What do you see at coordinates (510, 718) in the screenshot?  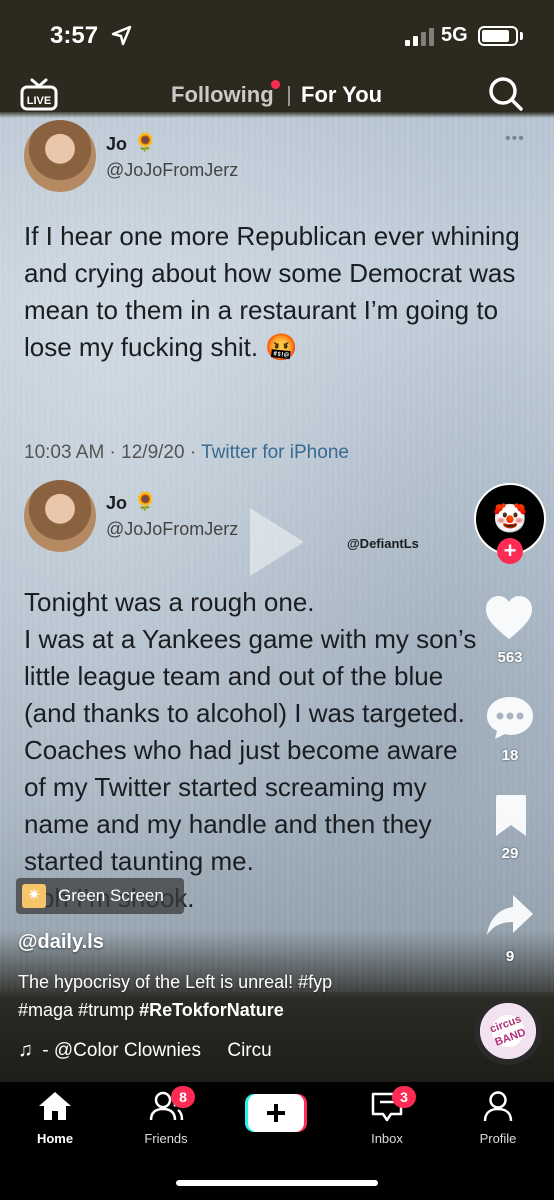 I see `comment-icon` at bounding box center [510, 718].